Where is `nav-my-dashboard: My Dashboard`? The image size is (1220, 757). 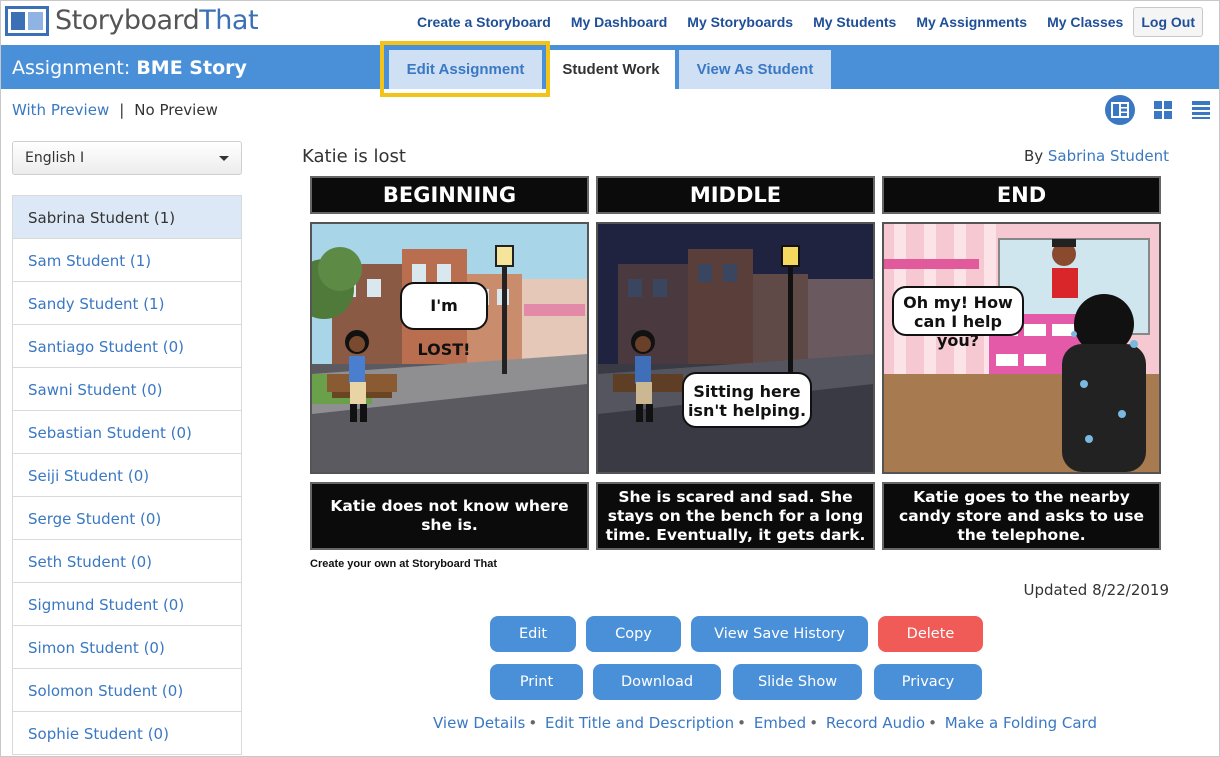
nav-my-dashboard: My Dashboard is located at coordinates (619, 22).